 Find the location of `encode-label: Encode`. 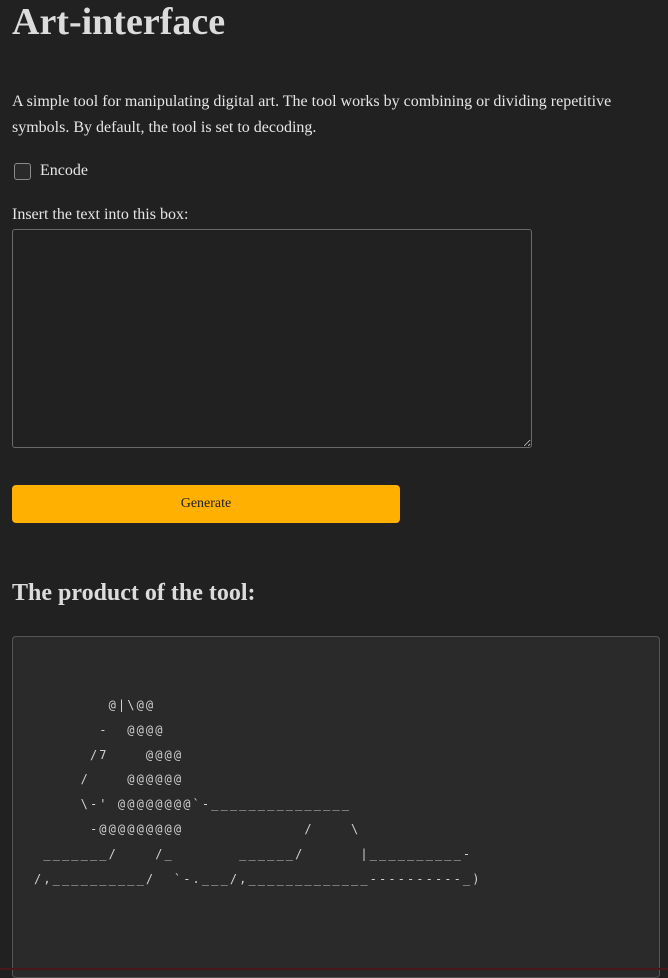

encode-label: Encode is located at coordinates (64, 170).